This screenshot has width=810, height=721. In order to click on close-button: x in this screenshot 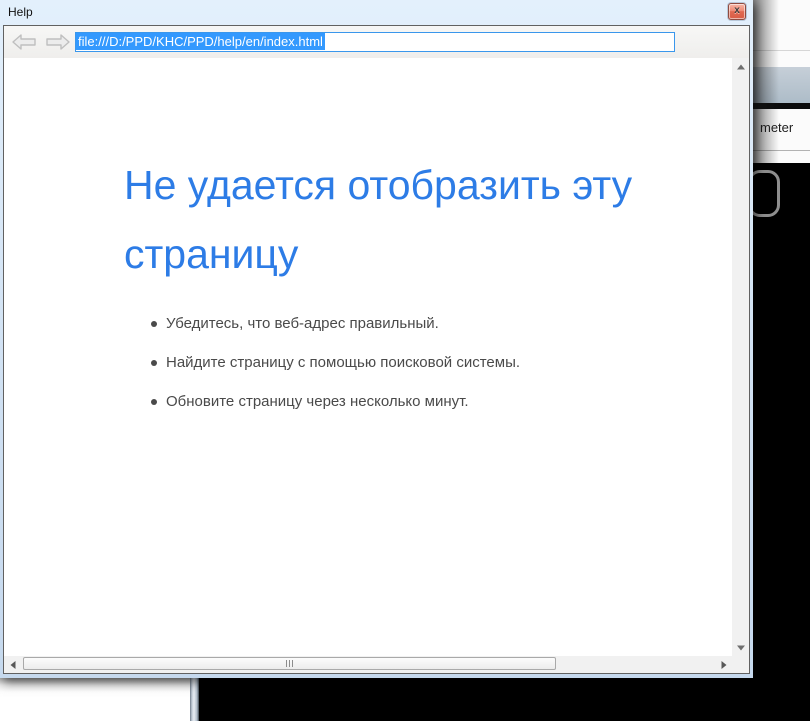, I will do `click(737, 11)`.